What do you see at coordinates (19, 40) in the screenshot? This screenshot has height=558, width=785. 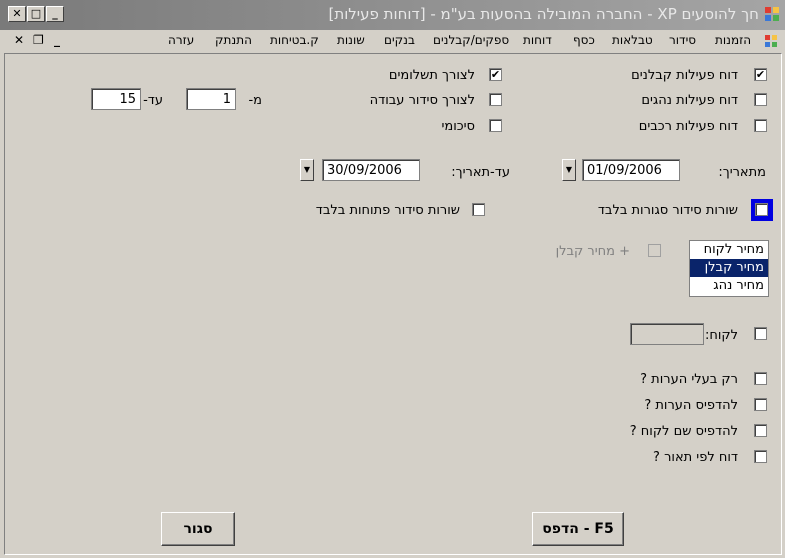 I see `mdi-close-button: ✕` at bounding box center [19, 40].